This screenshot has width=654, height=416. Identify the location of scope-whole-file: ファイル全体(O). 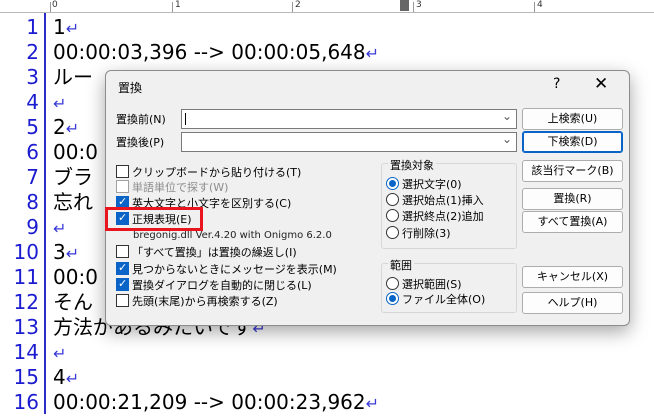
(435, 299).